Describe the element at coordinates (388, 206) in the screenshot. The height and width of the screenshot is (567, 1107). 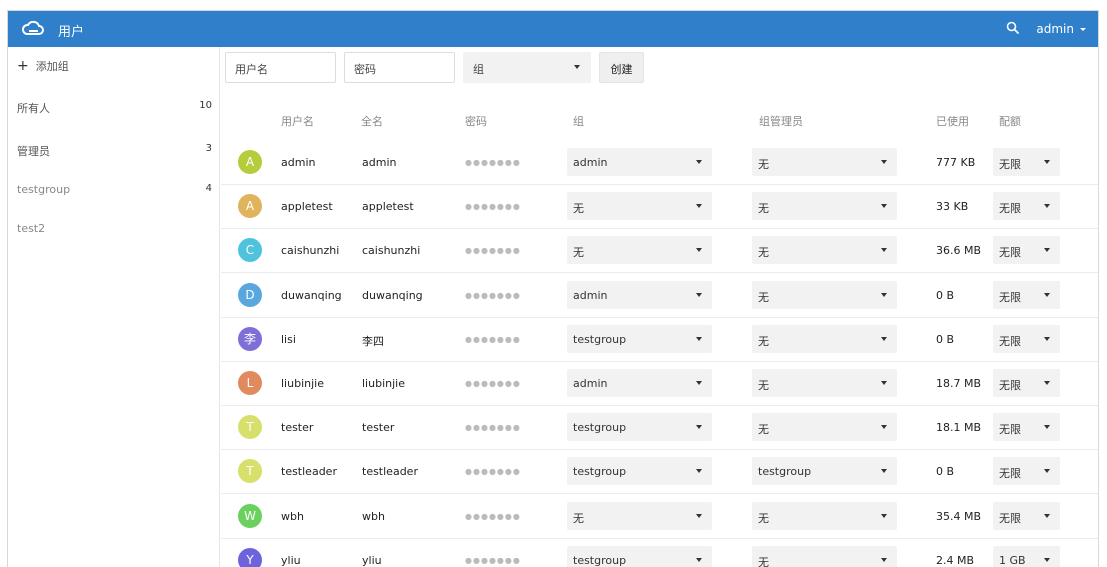
I see `fullname-cell: appletest` at that location.